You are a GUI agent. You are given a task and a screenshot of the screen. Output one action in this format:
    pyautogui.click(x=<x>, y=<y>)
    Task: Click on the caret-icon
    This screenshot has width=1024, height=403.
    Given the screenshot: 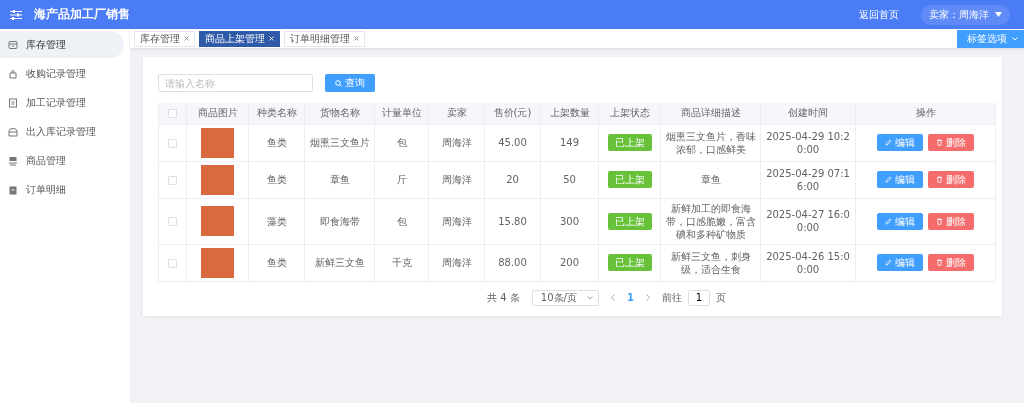 What is the action you would take?
    pyautogui.click(x=998, y=14)
    